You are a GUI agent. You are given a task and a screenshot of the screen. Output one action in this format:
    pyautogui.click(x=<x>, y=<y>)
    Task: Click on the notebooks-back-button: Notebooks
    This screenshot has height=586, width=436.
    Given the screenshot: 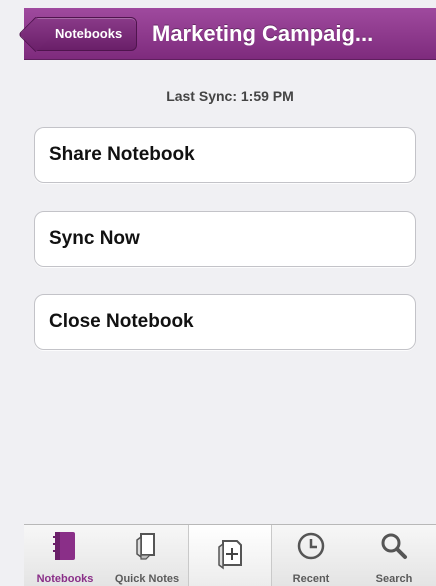 What is the action you would take?
    pyautogui.click(x=85, y=34)
    